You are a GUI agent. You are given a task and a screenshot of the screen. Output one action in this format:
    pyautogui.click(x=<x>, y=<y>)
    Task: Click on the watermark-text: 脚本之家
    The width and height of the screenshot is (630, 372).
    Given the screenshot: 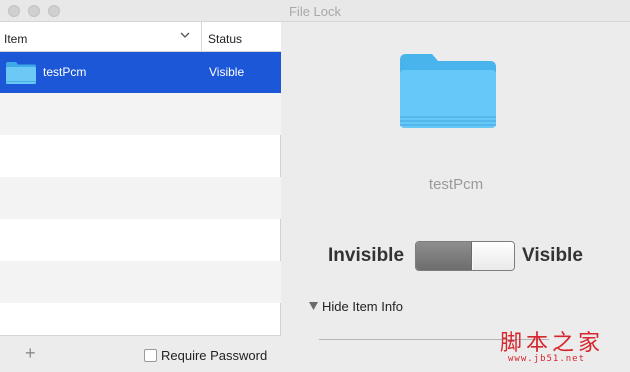 What is the action you would take?
    pyautogui.click(x=552, y=343)
    